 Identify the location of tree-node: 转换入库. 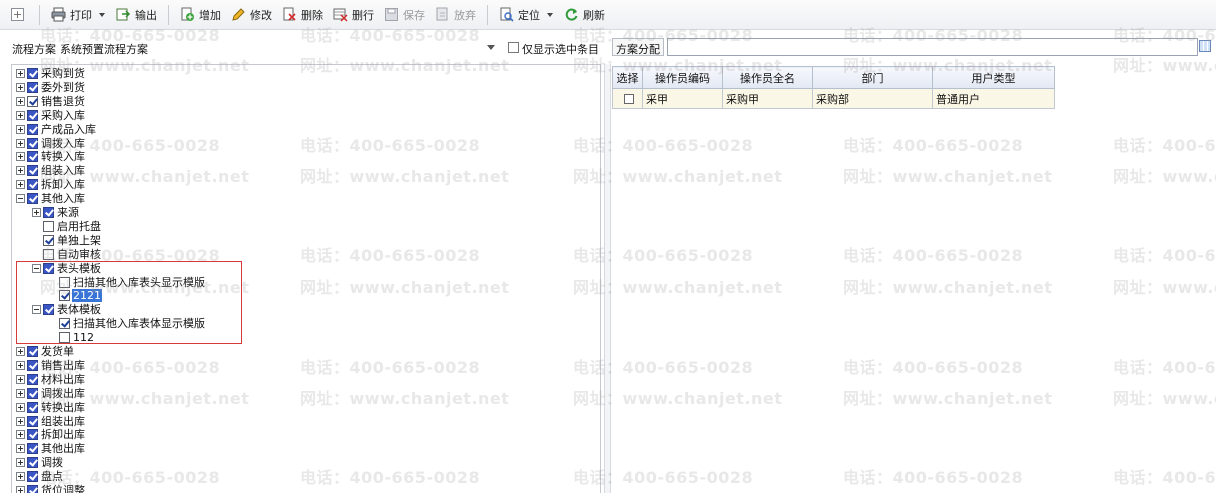
(51, 156).